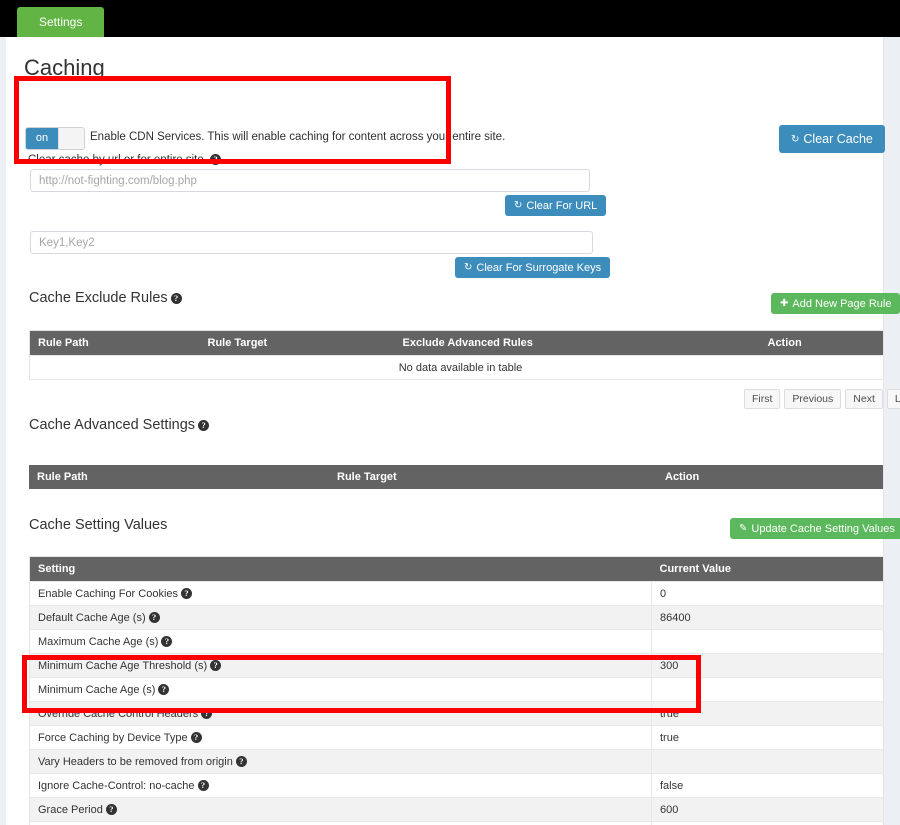 The height and width of the screenshot is (825, 900). I want to click on pagination-last: Last, so click(893, 399).